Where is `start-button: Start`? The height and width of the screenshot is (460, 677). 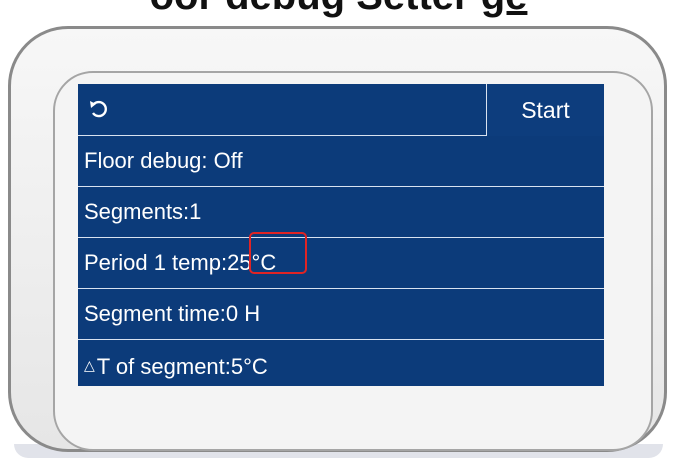
start-button: Start is located at coordinates (545, 110).